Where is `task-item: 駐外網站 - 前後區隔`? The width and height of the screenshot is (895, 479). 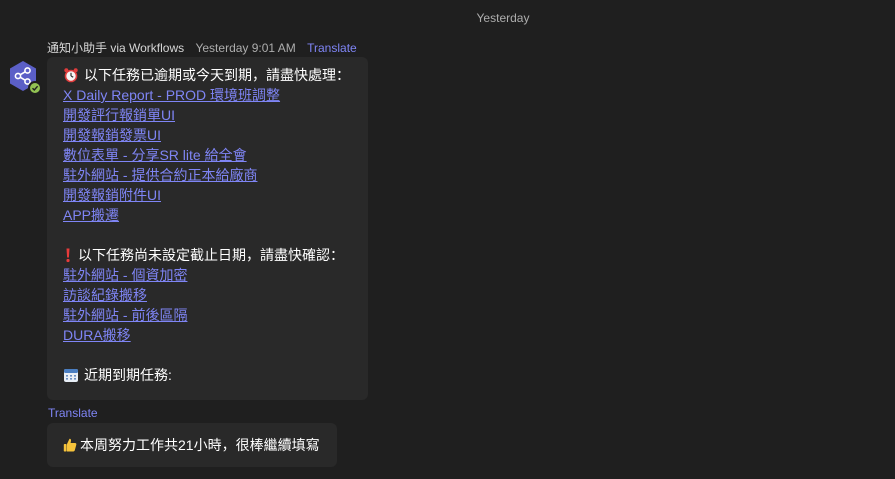
task-item: 駐外網站 - 前後區隔 is located at coordinates (207, 315).